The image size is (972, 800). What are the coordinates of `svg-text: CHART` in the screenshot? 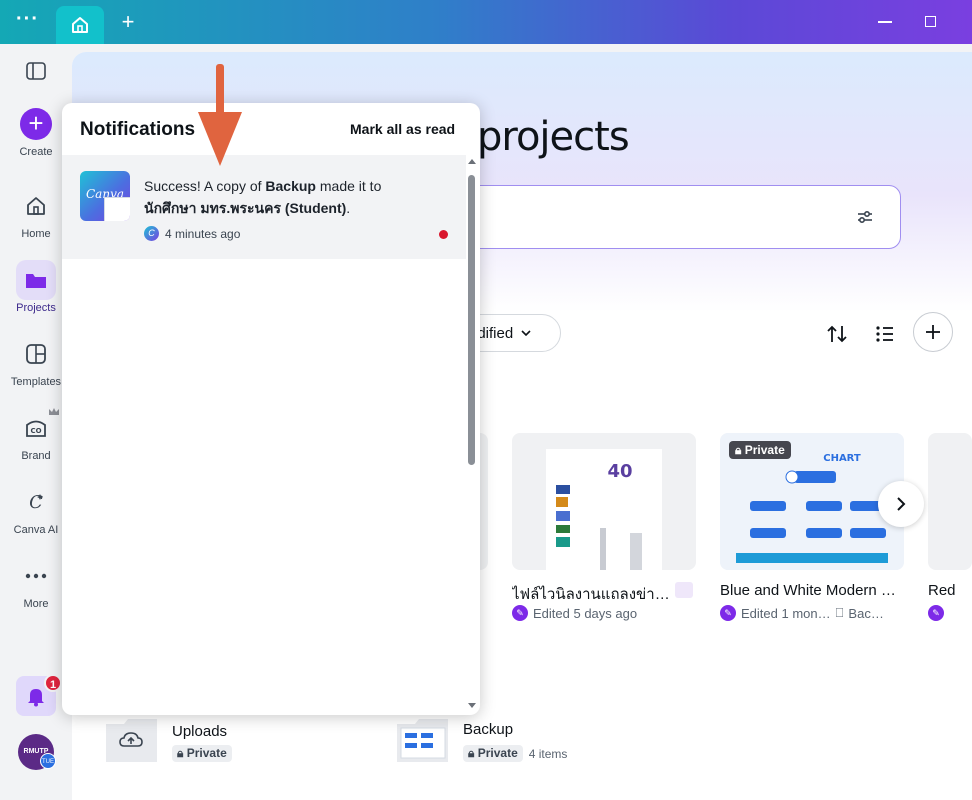 It's located at (842, 458).